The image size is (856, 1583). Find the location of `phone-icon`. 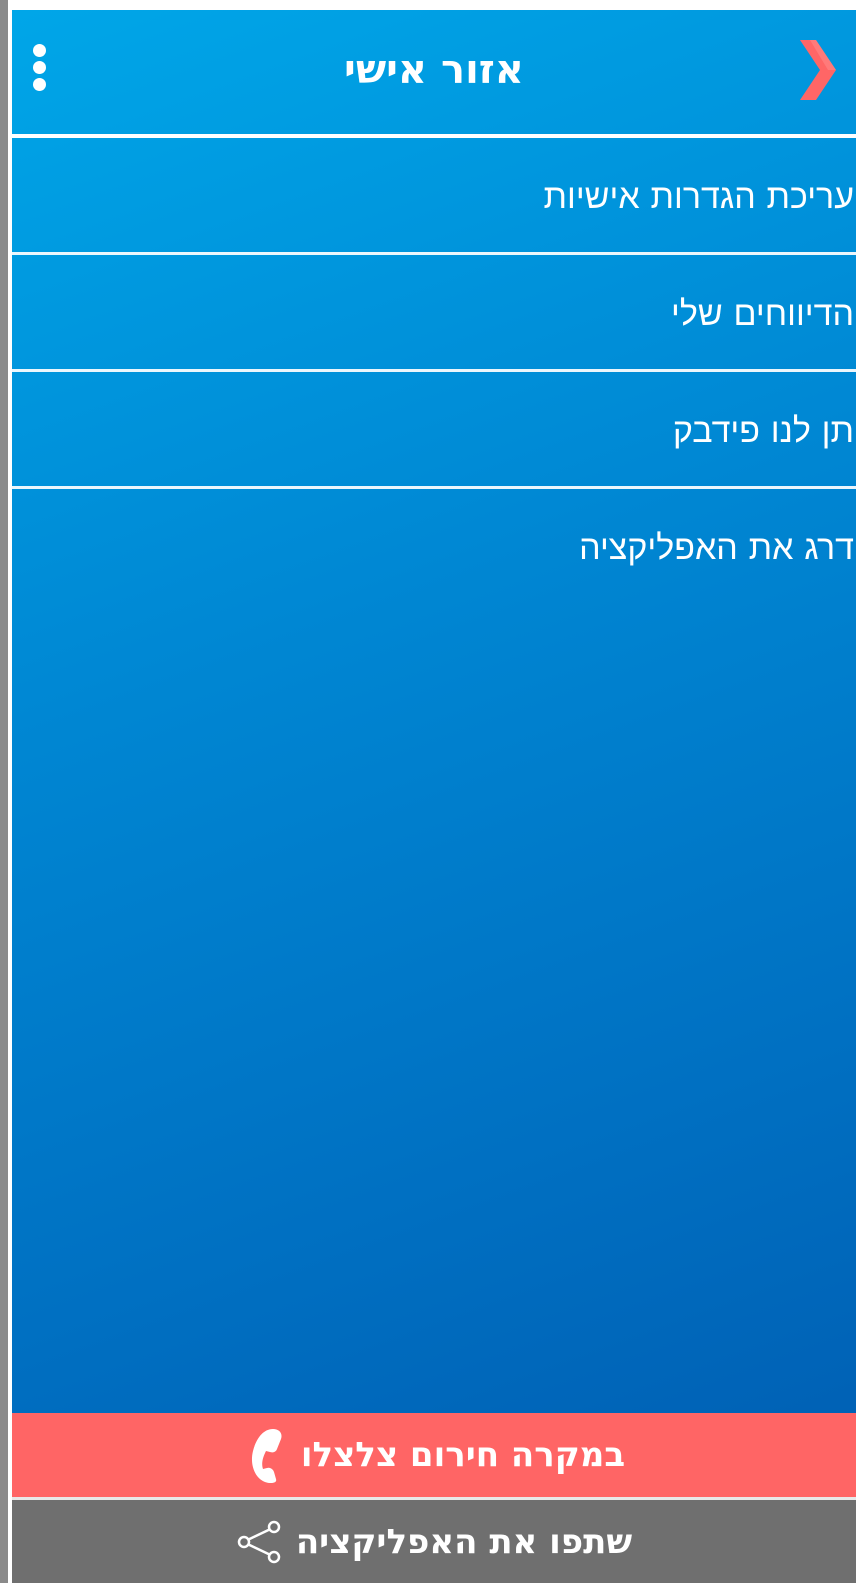

phone-icon is located at coordinates (265, 1455).